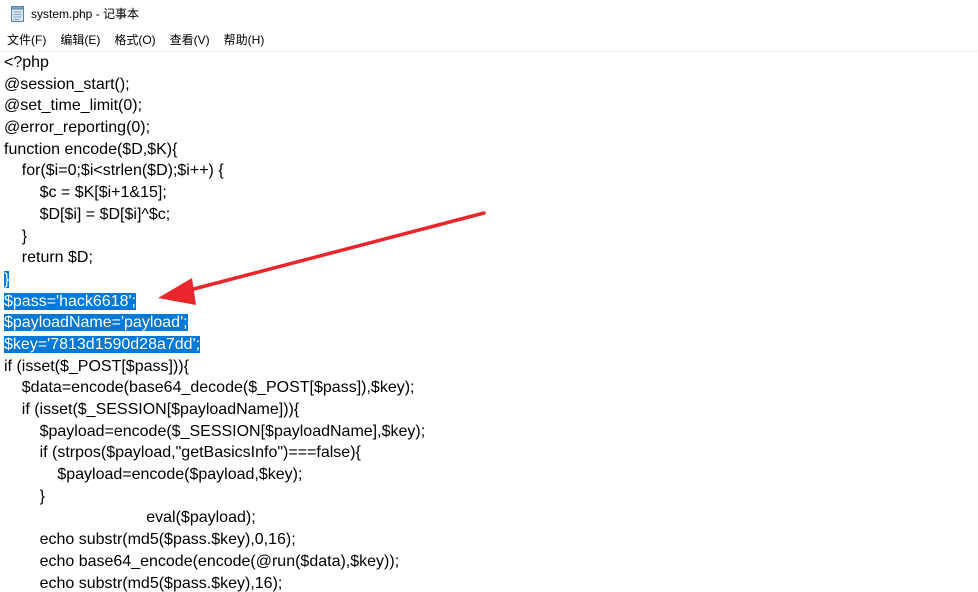 The width and height of the screenshot is (978, 592). Describe the element at coordinates (214, 302) in the screenshot. I see `code-line: $pass='hack6618';` at that location.